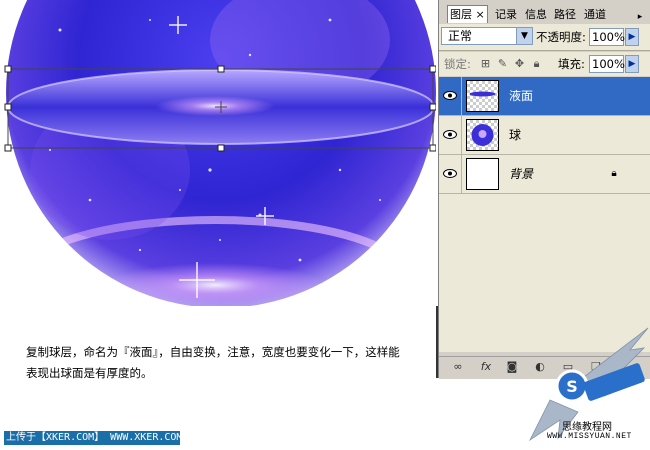  What do you see at coordinates (502, 63) in the screenshot?
I see `lock-image-icon: ✎` at bounding box center [502, 63].